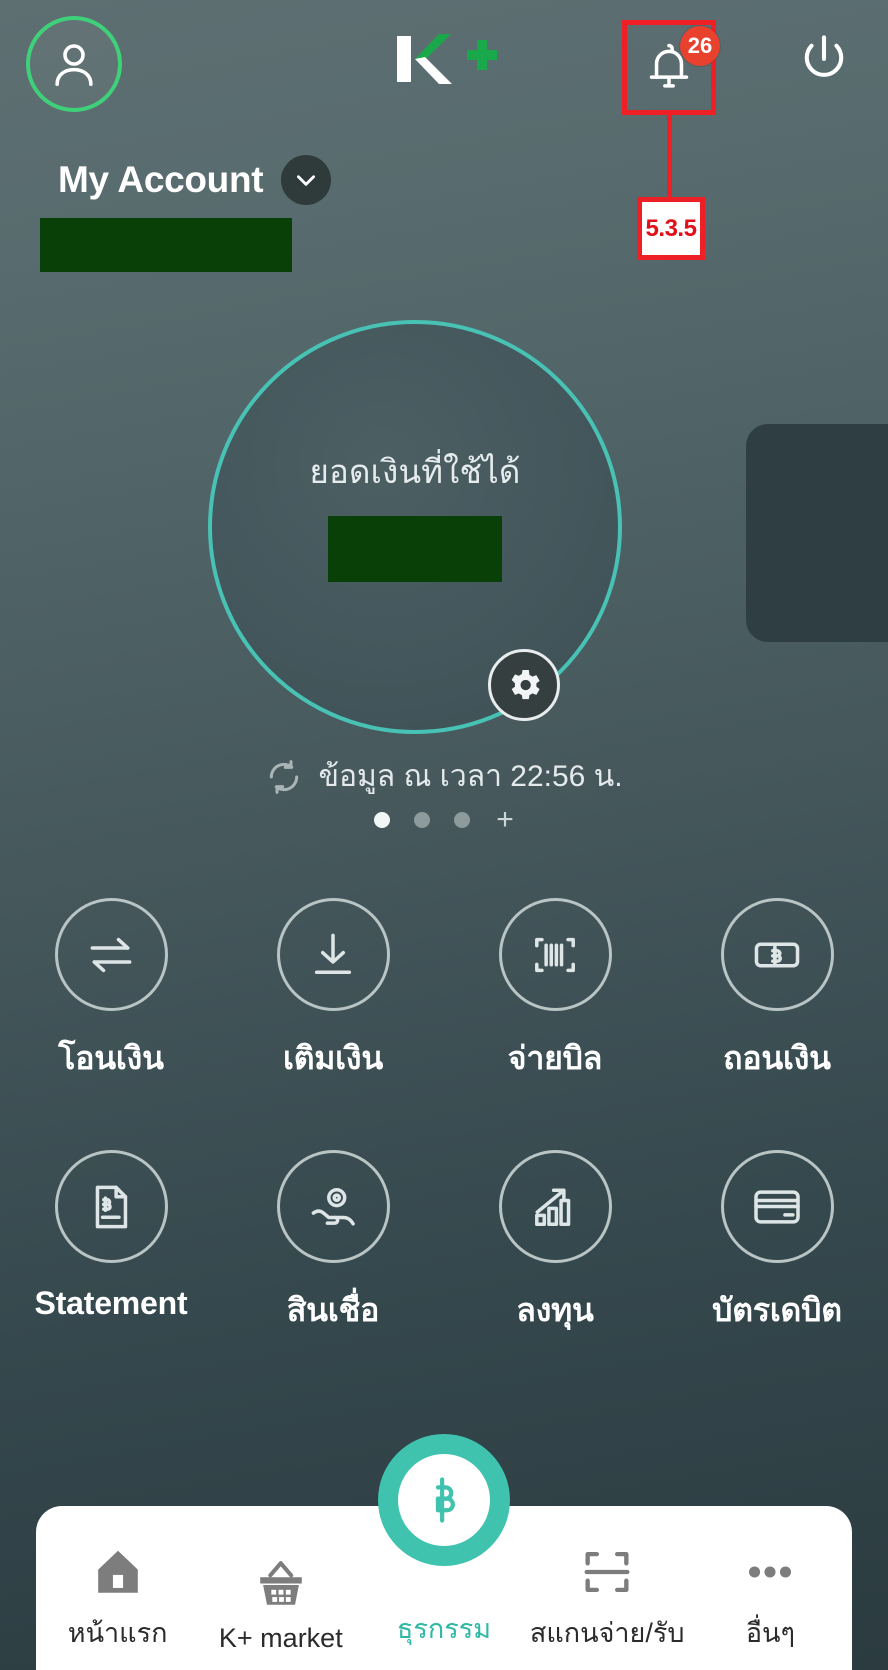  I want to click on action-transfer: โอนเงิน, so click(111, 991).